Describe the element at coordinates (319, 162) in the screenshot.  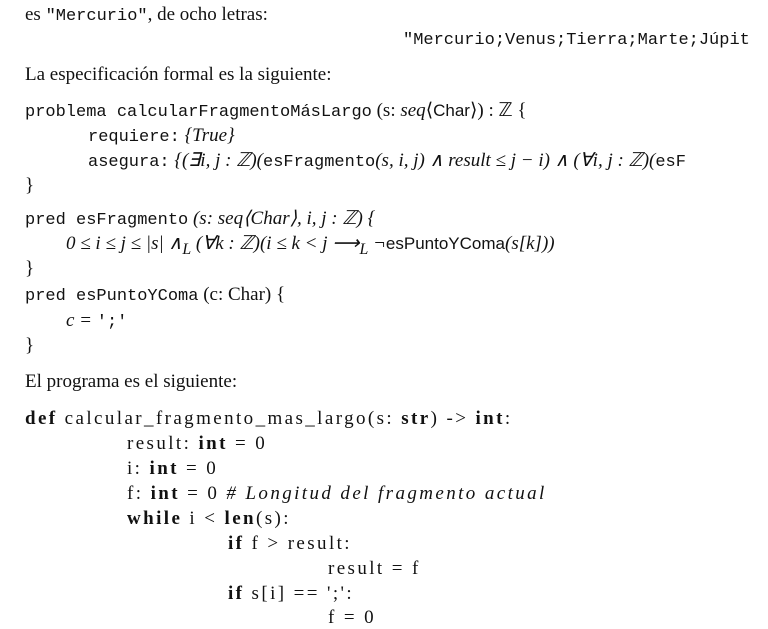
I see `fn: esFragmento` at that location.